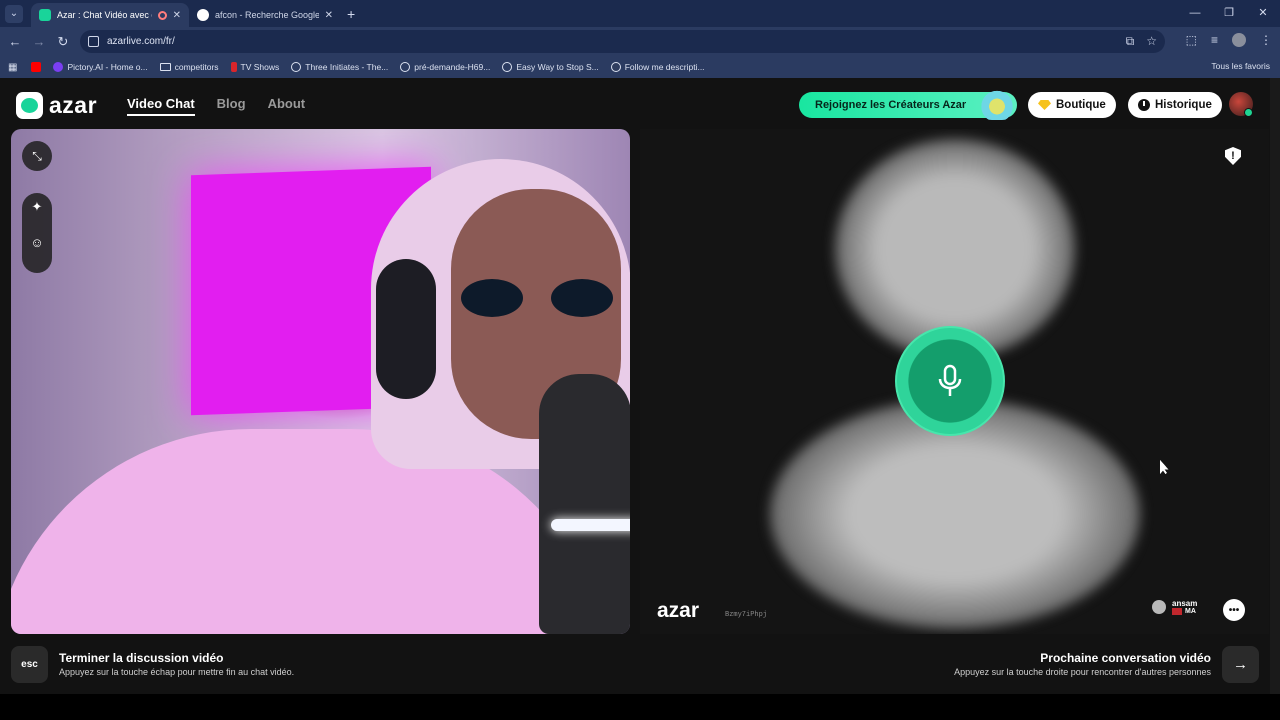 Image resolution: width=1280 pixels, height=720 pixels. Describe the element at coordinates (15, 41) in the screenshot. I see `back-icon: ←` at that location.